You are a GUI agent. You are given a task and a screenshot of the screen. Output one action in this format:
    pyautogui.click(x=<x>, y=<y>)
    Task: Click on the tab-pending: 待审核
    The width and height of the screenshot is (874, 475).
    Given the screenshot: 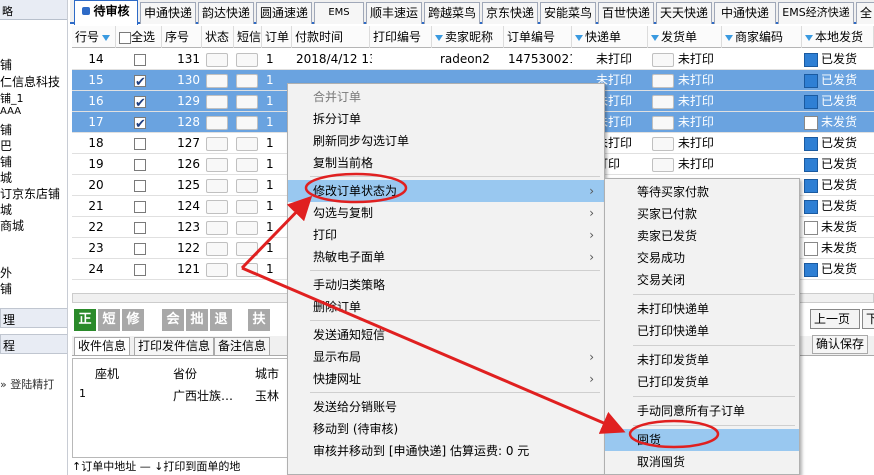 What is the action you would take?
    pyautogui.click(x=106, y=12)
    